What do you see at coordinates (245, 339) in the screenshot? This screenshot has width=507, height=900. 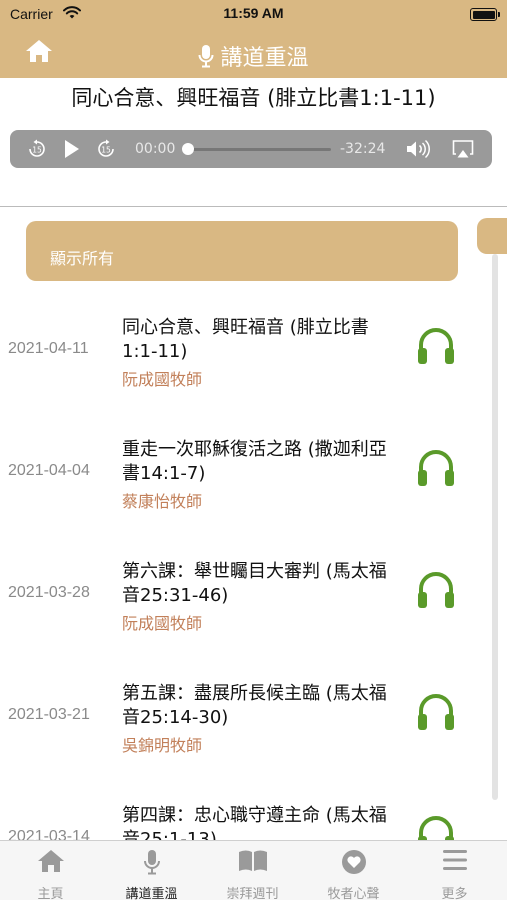 I see `sermon-title: 同心合意、興旺福音 (腓立比書1:1-11)` at bounding box center [245, 339].